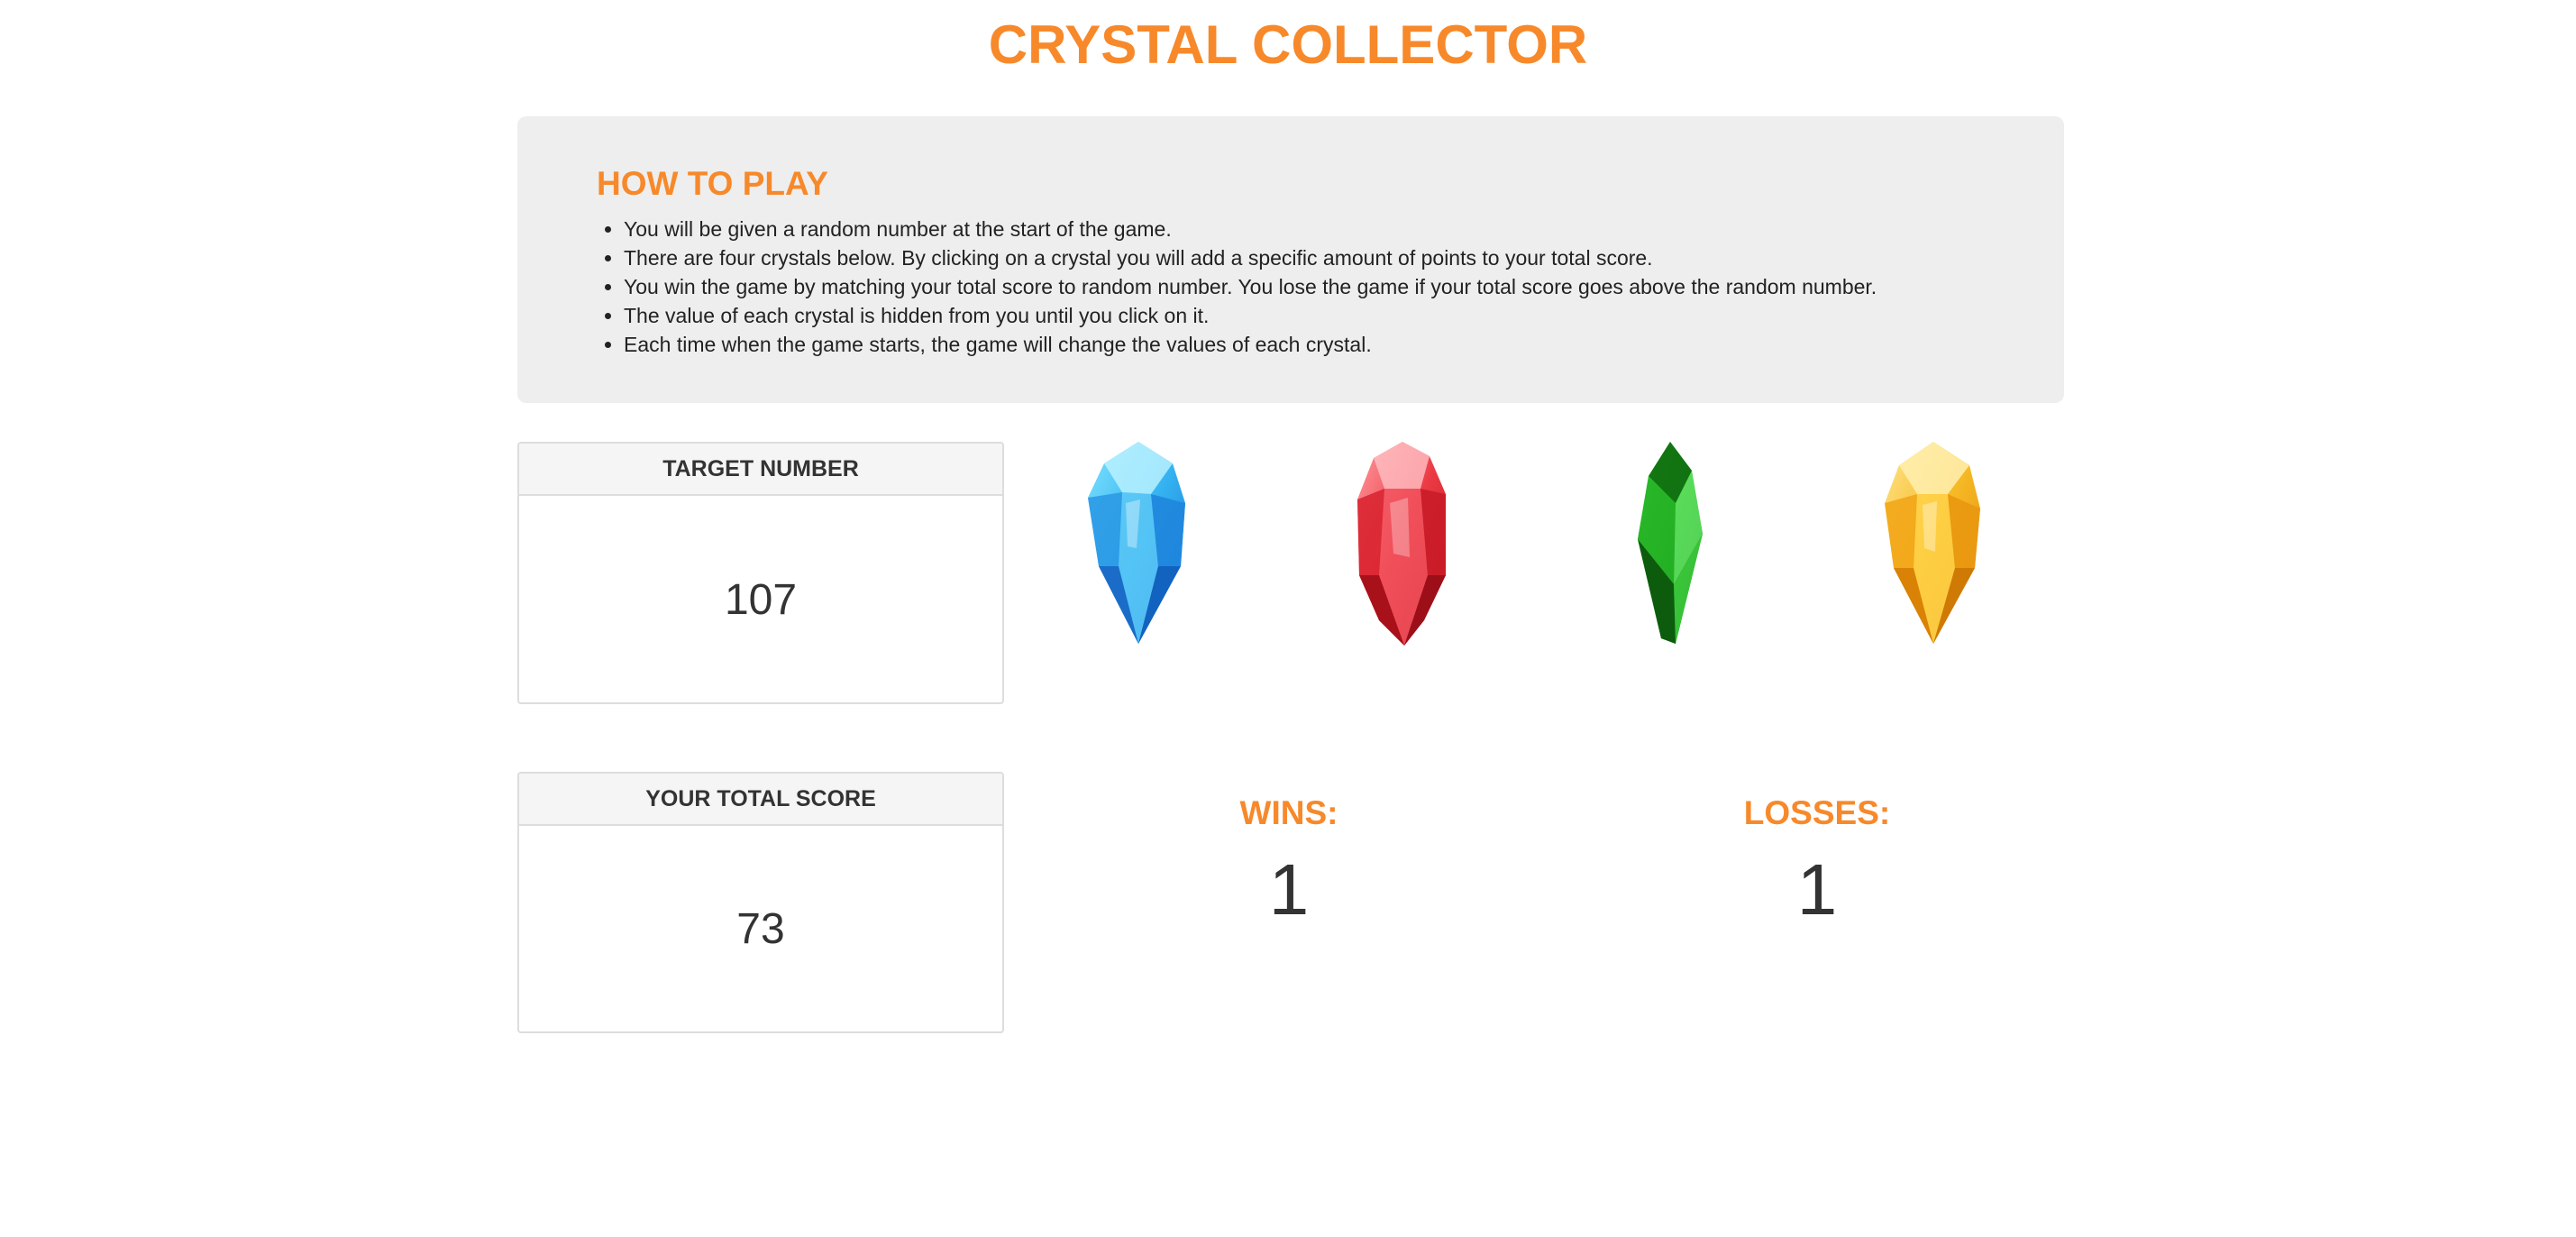 This screenshot has height=1237, width=2576. I want to click on losses-value: 1, so click(1817, 889).